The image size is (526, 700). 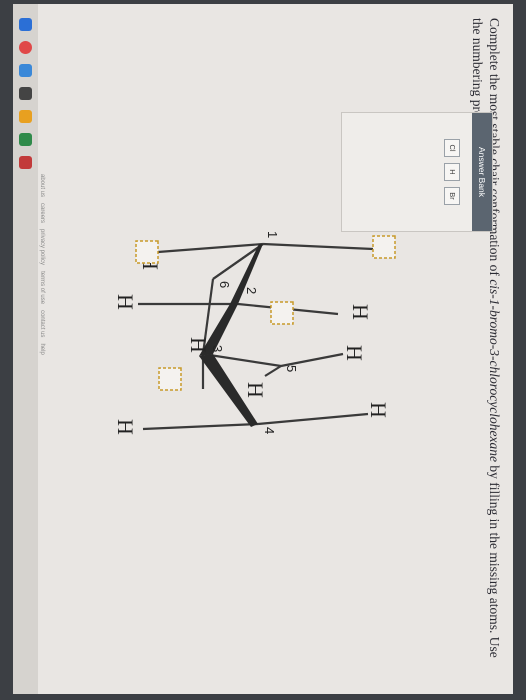 I want to click on wedge-c1-c2, so click(x=246, y=274).